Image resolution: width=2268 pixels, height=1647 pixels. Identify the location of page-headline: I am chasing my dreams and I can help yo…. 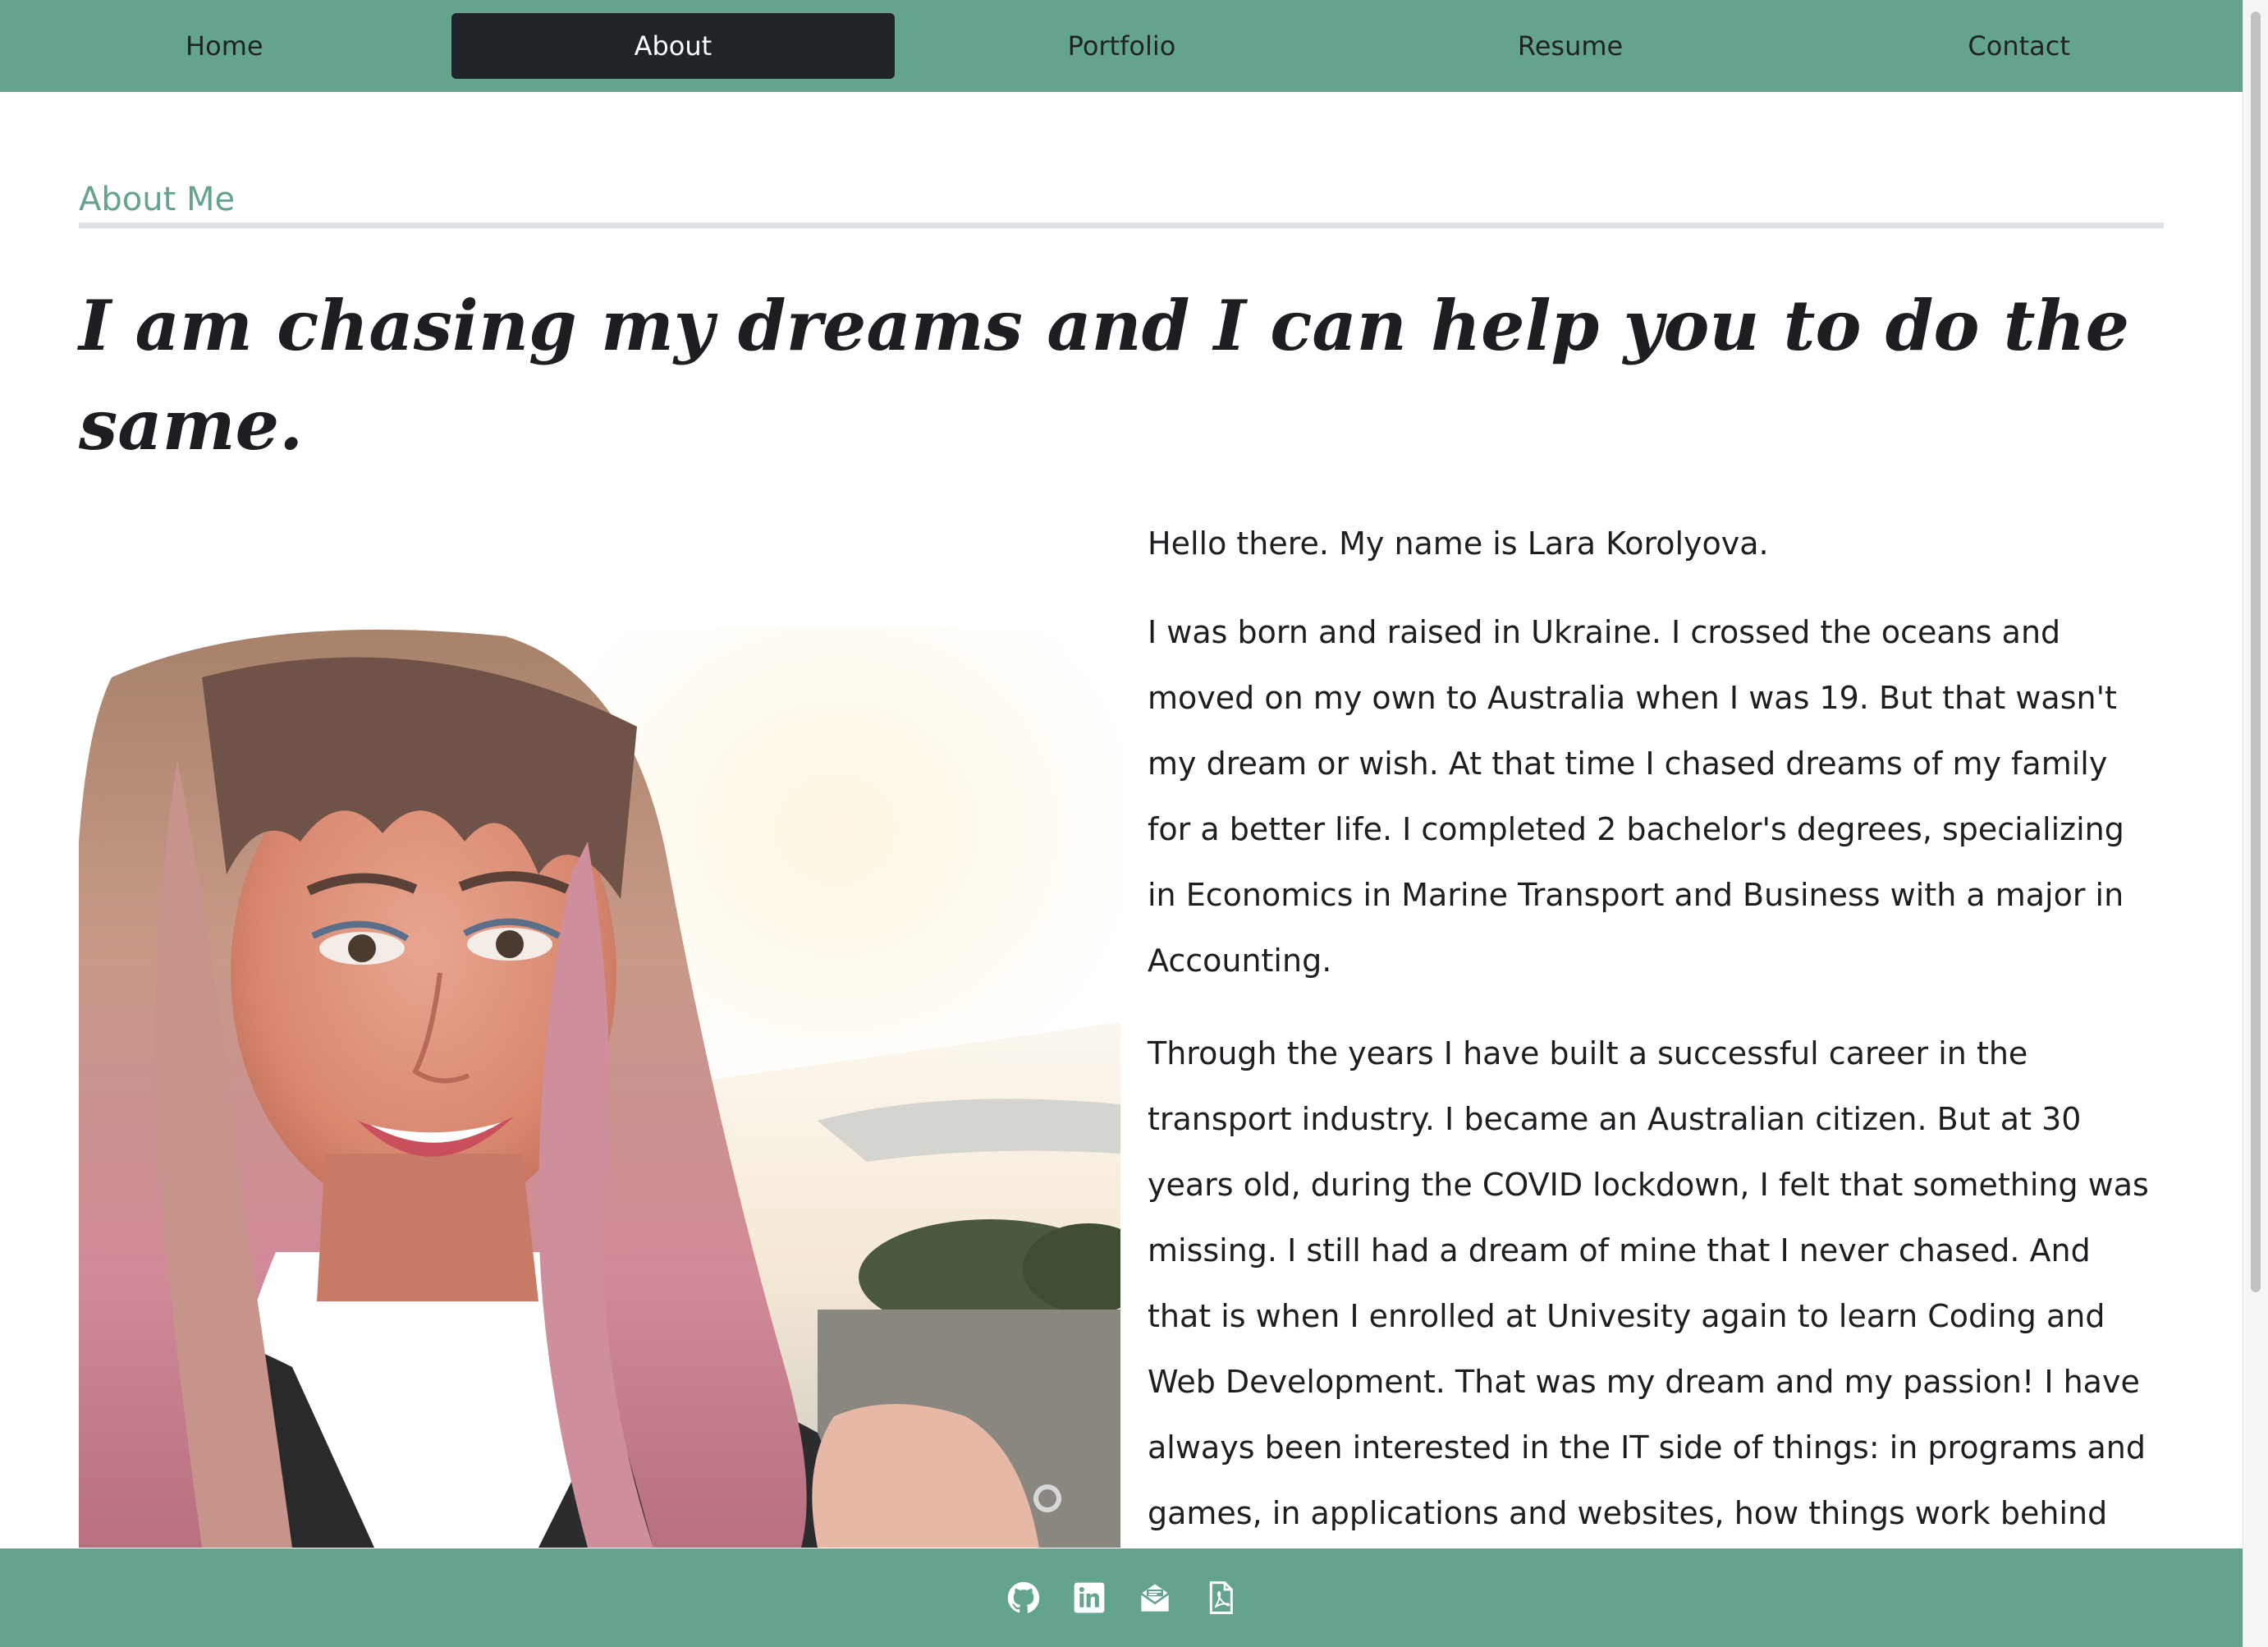
(1104, 375).